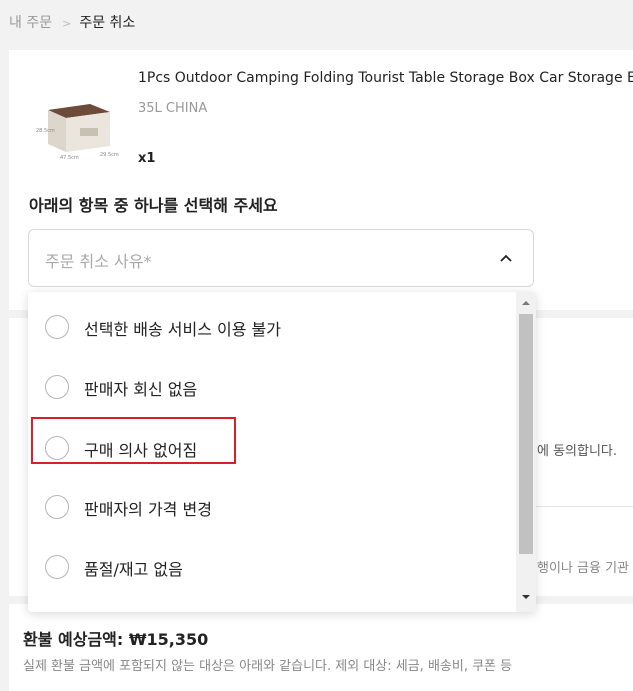 The width and height of the screenshot is (633, 691). I want to click on breadcrumb-my-orders: 내 주문, so click(30, 23).